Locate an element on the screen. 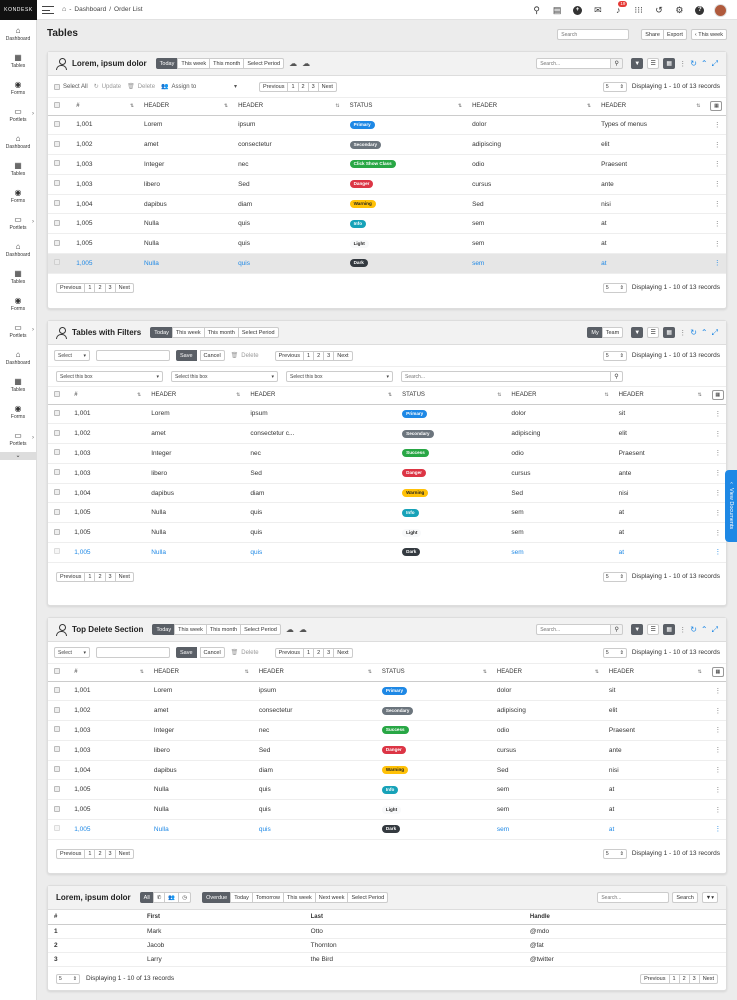 This screenshot has height=1000, width=737. cancel-button: Cancel is located at coordinates (212, 355).